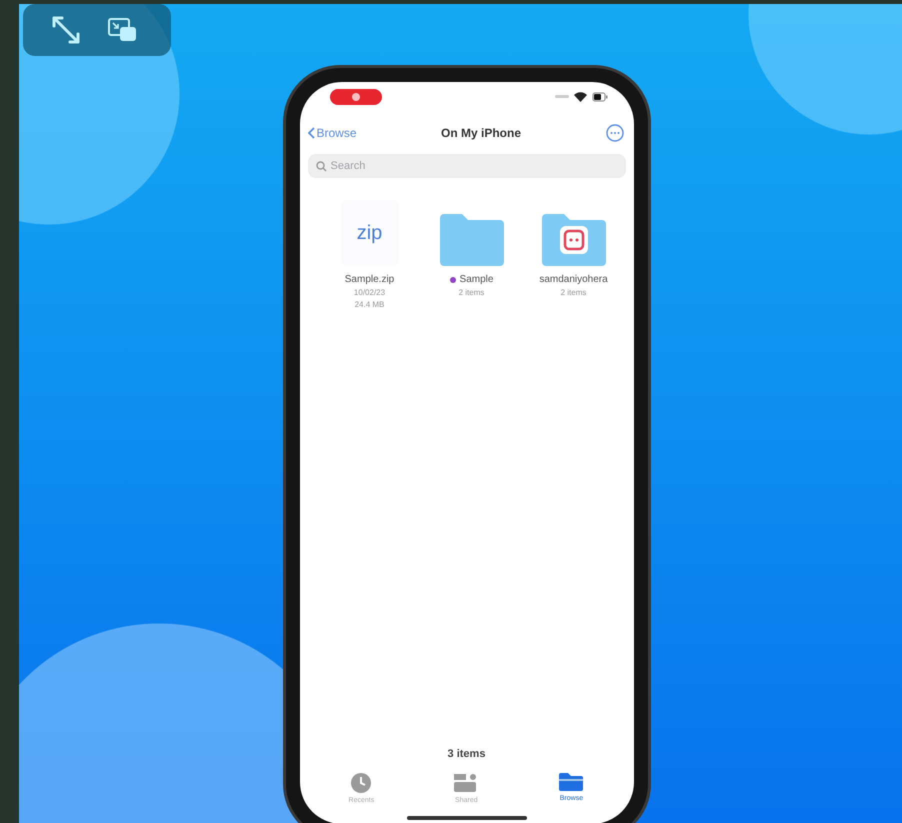 This screenshot has height=823, width=902. What do you see at coordinates (580, 97) in the screenshot?
I see `wifi-icon` at bounding box center [580, 97].